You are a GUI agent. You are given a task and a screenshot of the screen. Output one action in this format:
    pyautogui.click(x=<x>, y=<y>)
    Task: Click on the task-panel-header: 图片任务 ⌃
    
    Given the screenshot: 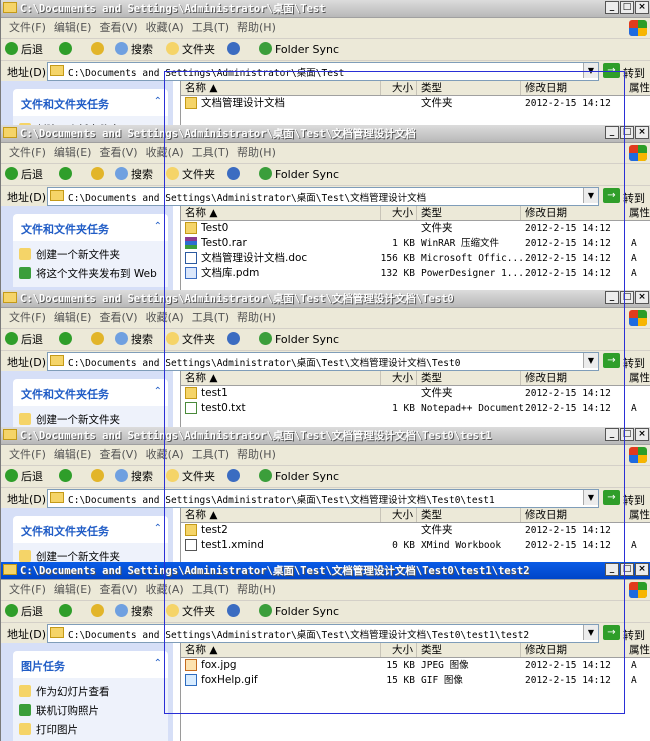 What is the action you would take?
    pyautogui.click(x=90, y=664)
    